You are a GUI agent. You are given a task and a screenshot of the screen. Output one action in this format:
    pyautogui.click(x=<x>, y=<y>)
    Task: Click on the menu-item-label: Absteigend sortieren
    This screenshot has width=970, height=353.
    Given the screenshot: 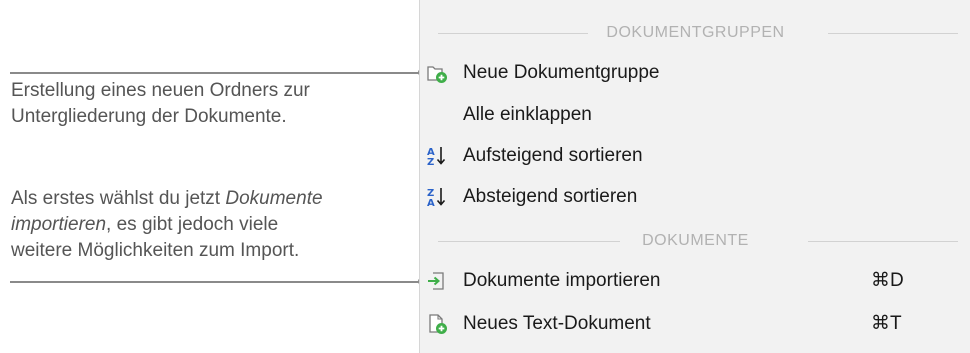 What is the action you would take?
    pyautogui.click(x=550, y=196)
    